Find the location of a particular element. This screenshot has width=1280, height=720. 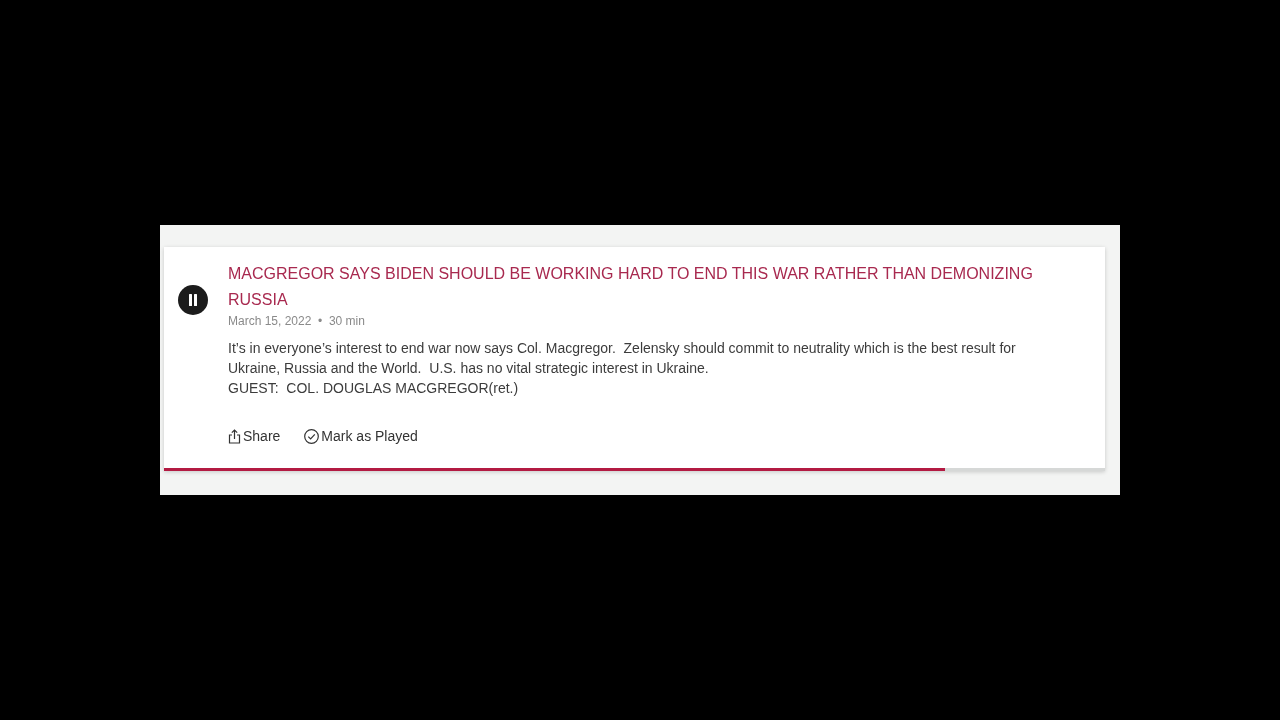

pause-button is located at coordinates (193, 300).